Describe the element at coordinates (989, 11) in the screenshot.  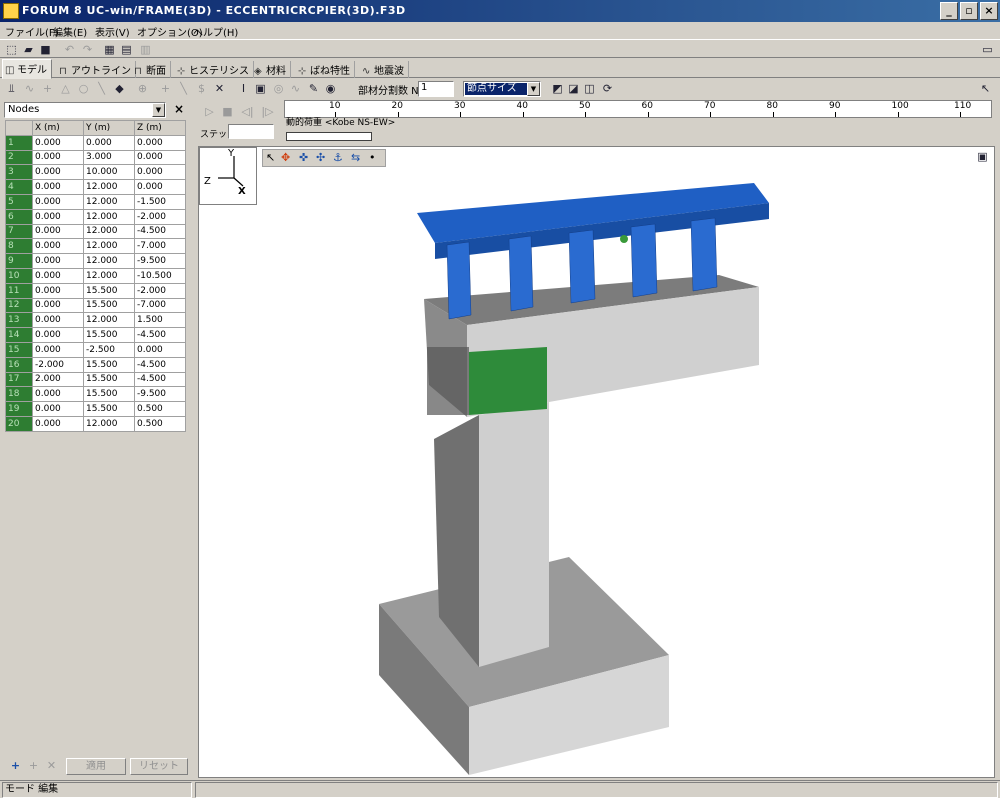
I see `close-button: ×` at that location.